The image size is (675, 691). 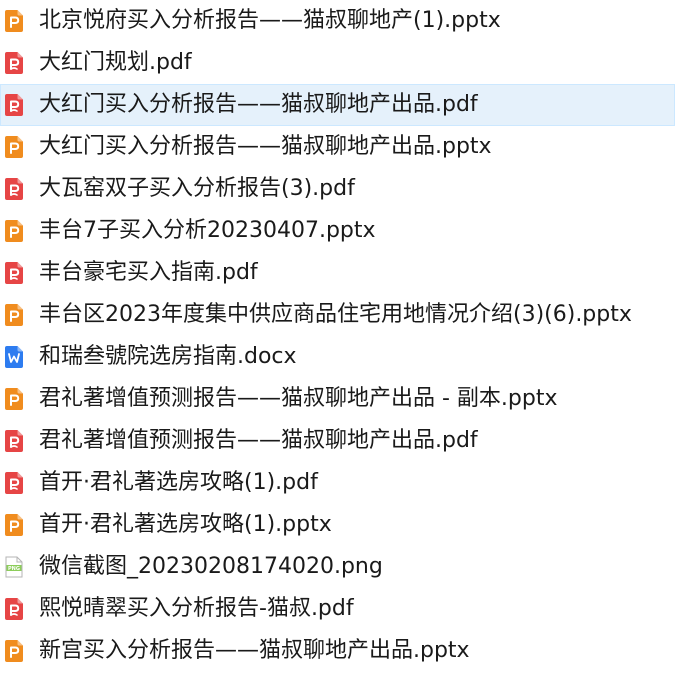 I want to click on file-name: 微信截图_20230208174020.png, so click(x=211, y=566).